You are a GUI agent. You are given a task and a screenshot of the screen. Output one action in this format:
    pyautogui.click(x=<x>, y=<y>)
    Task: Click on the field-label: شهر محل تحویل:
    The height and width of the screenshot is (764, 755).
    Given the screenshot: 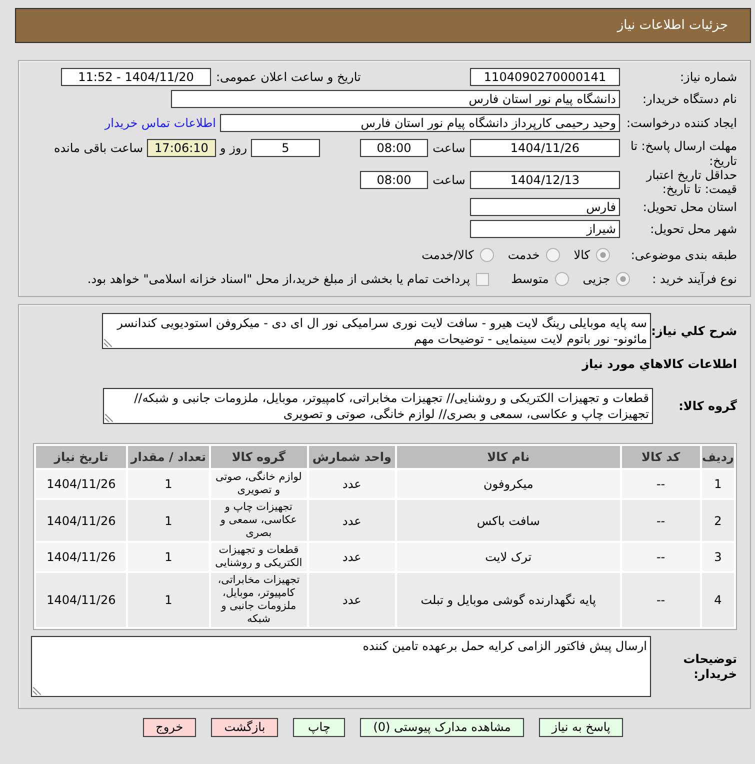 What is the action you would take?
    pyautogui.click(x=693, y=229)
    